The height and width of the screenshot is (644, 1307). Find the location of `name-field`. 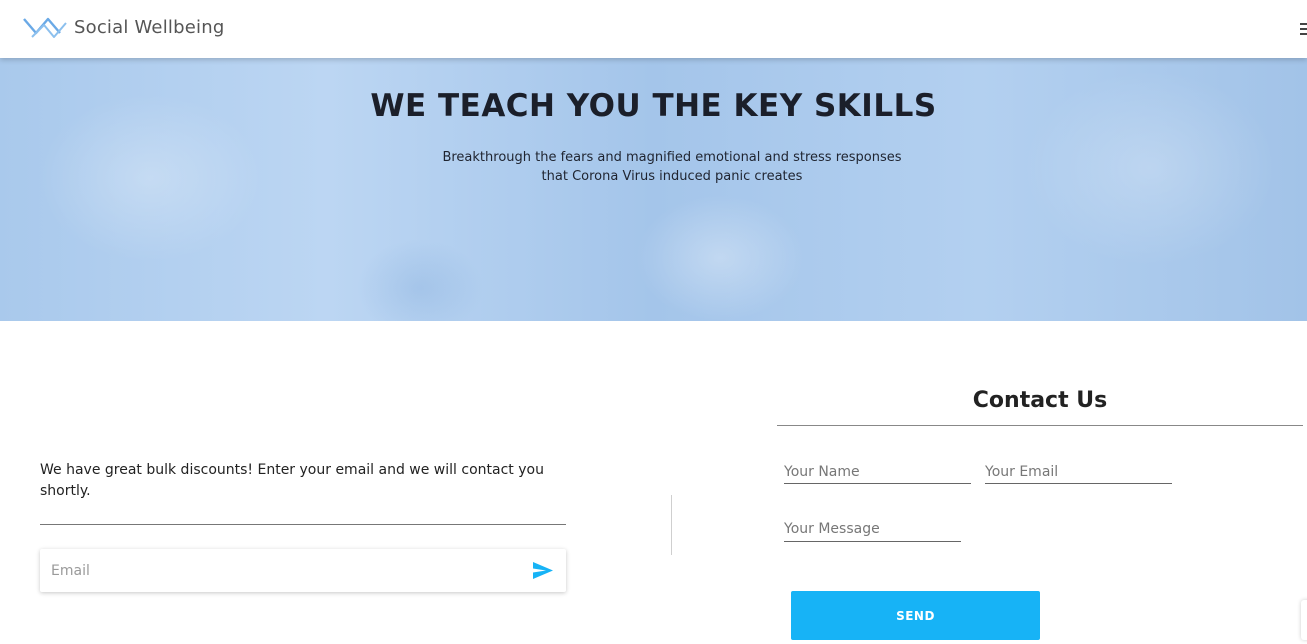

name-field is located at coordinates (877, 472).